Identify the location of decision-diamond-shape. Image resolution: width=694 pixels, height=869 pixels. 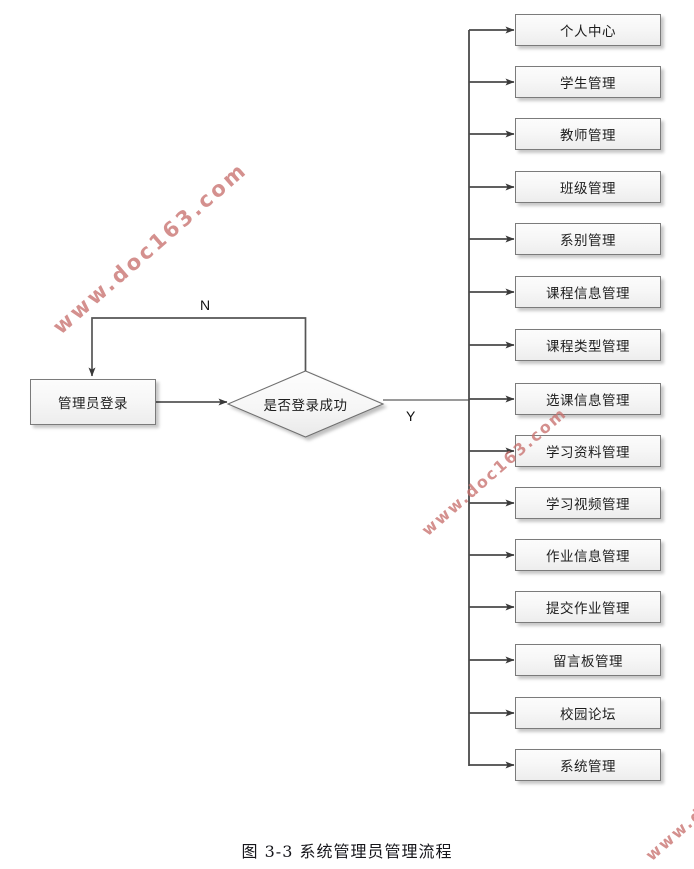
(305, 404).